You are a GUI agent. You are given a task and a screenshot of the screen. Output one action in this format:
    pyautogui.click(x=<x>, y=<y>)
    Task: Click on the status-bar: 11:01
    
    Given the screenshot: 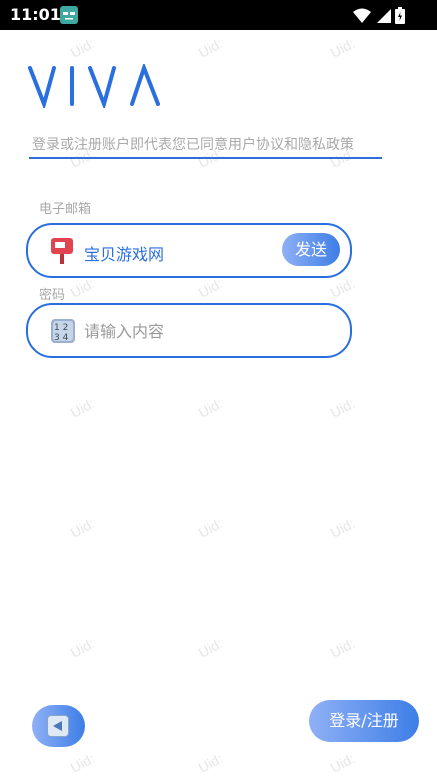 What is the action you would take?
    pyautogui.click(x=218, y=15)
    